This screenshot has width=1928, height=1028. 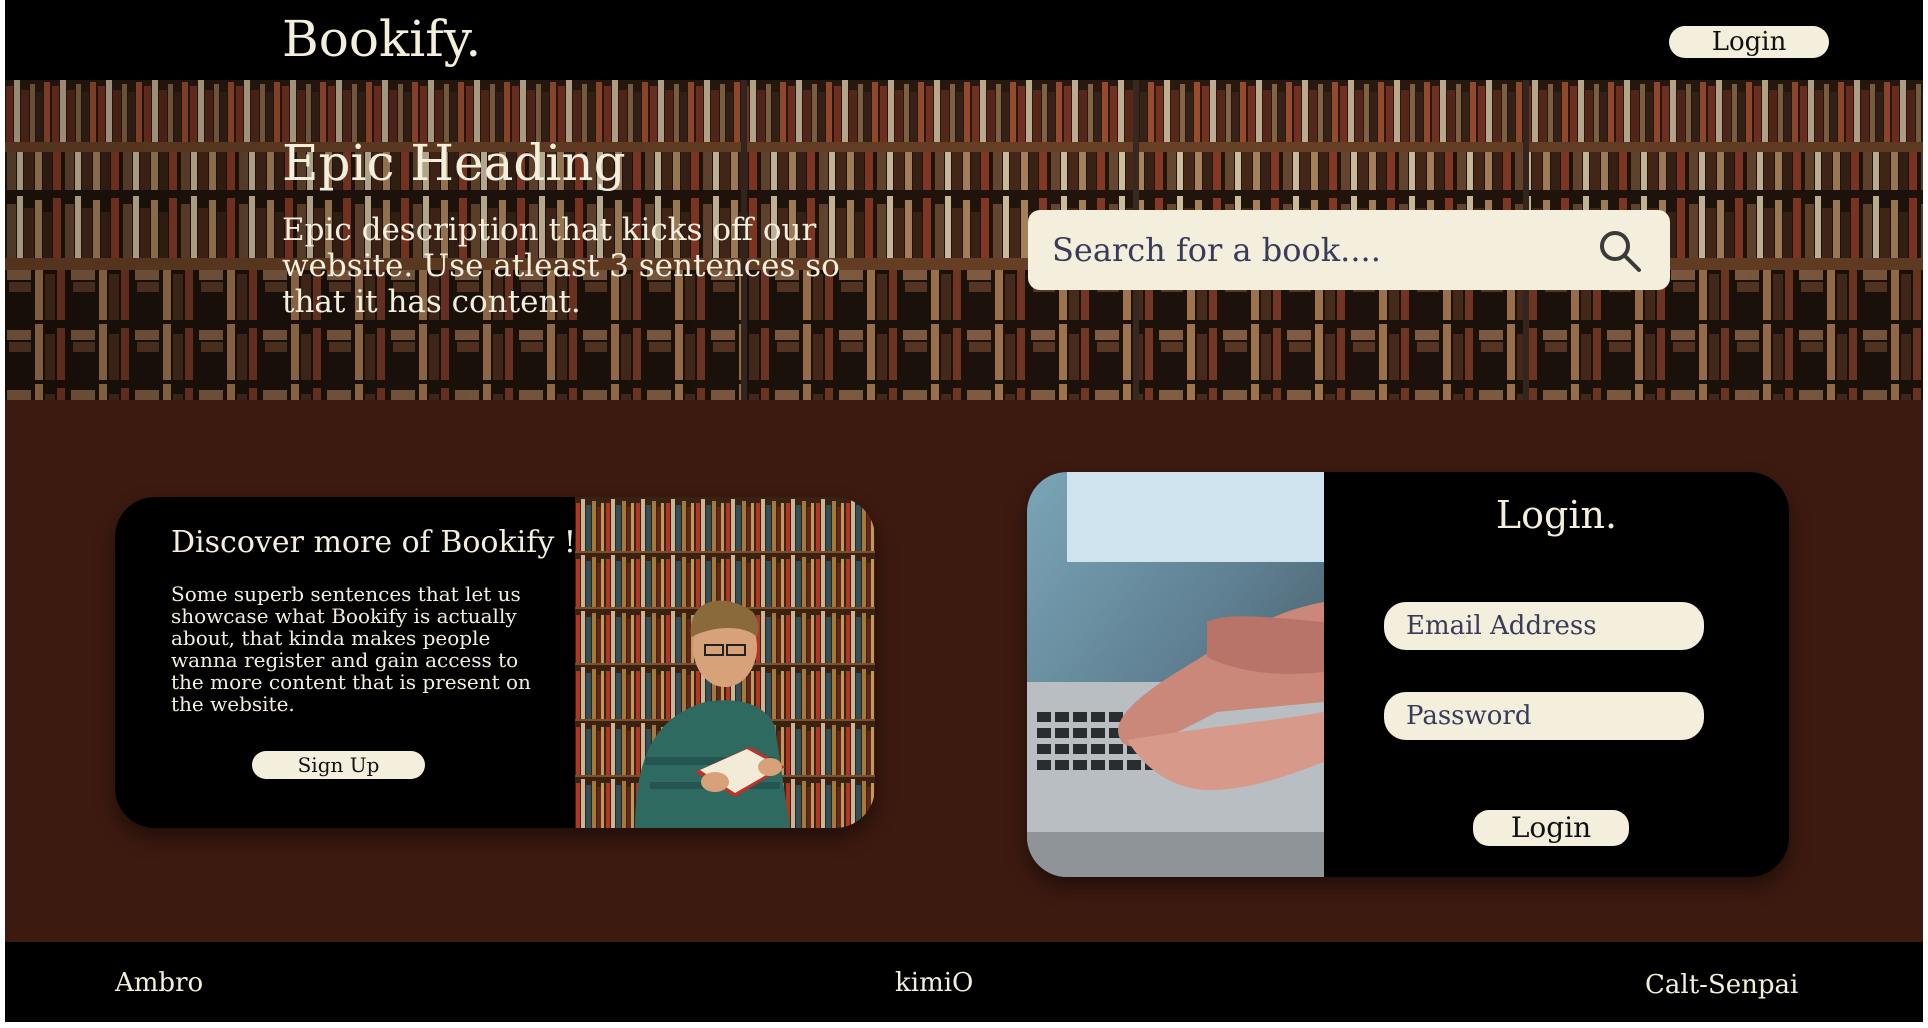 I want to click on hero-heading: Epic Heading, so click(x=454, y=163).